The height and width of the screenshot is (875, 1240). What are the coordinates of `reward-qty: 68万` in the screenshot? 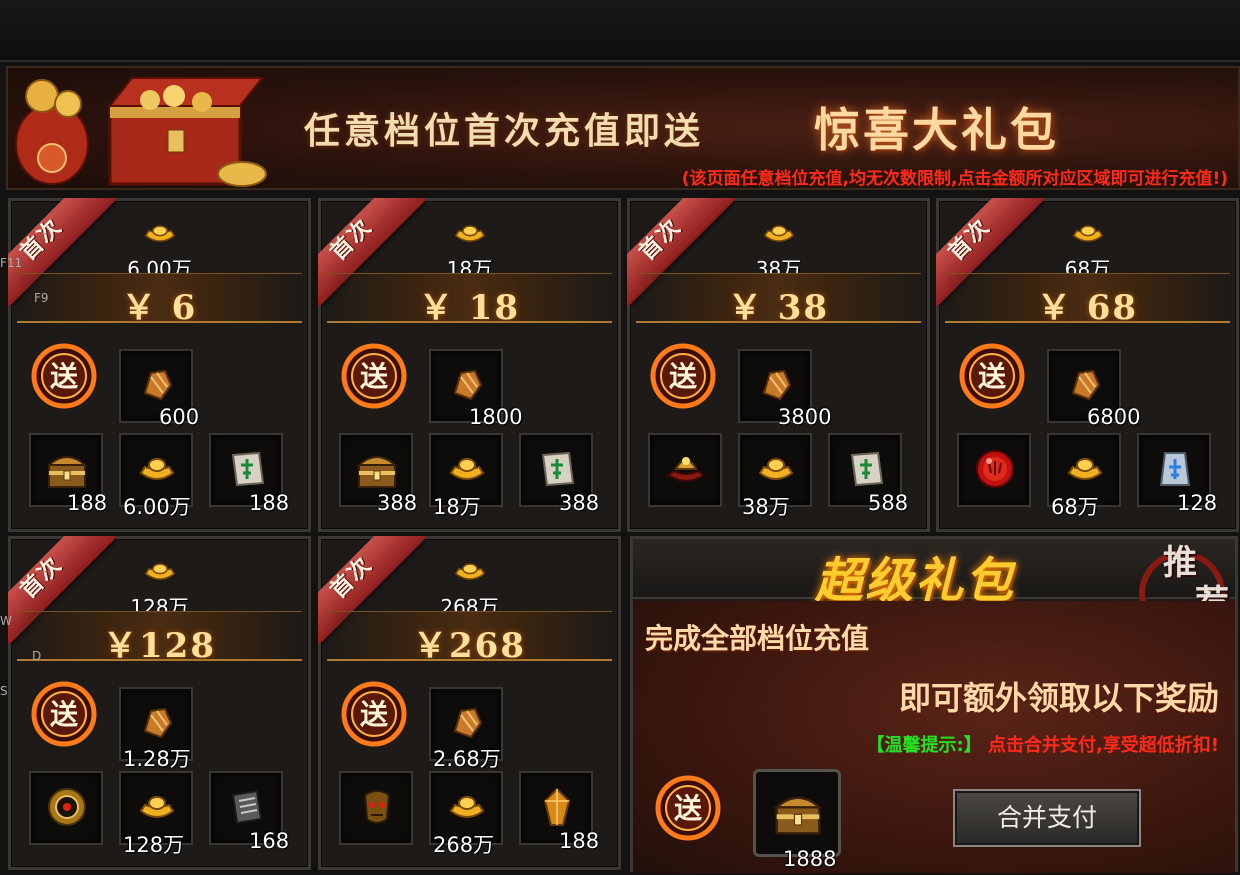 It's located at (1075, 507).